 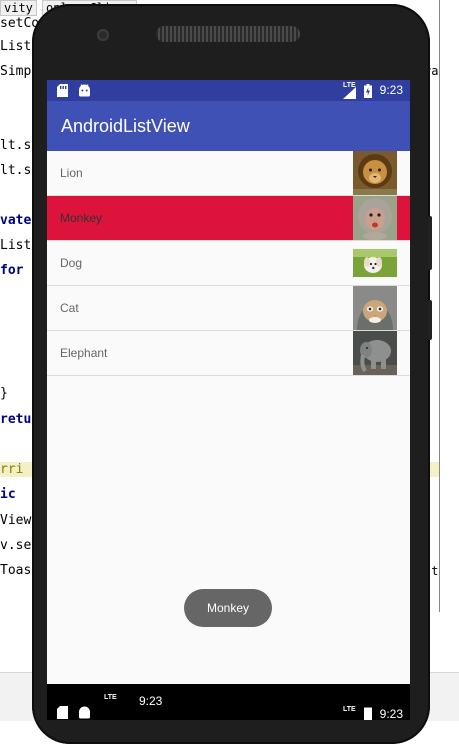 What do you see at coordinates (375, 173) in the screenshot?
I see `lion-image` at bounding box center [375, 173].